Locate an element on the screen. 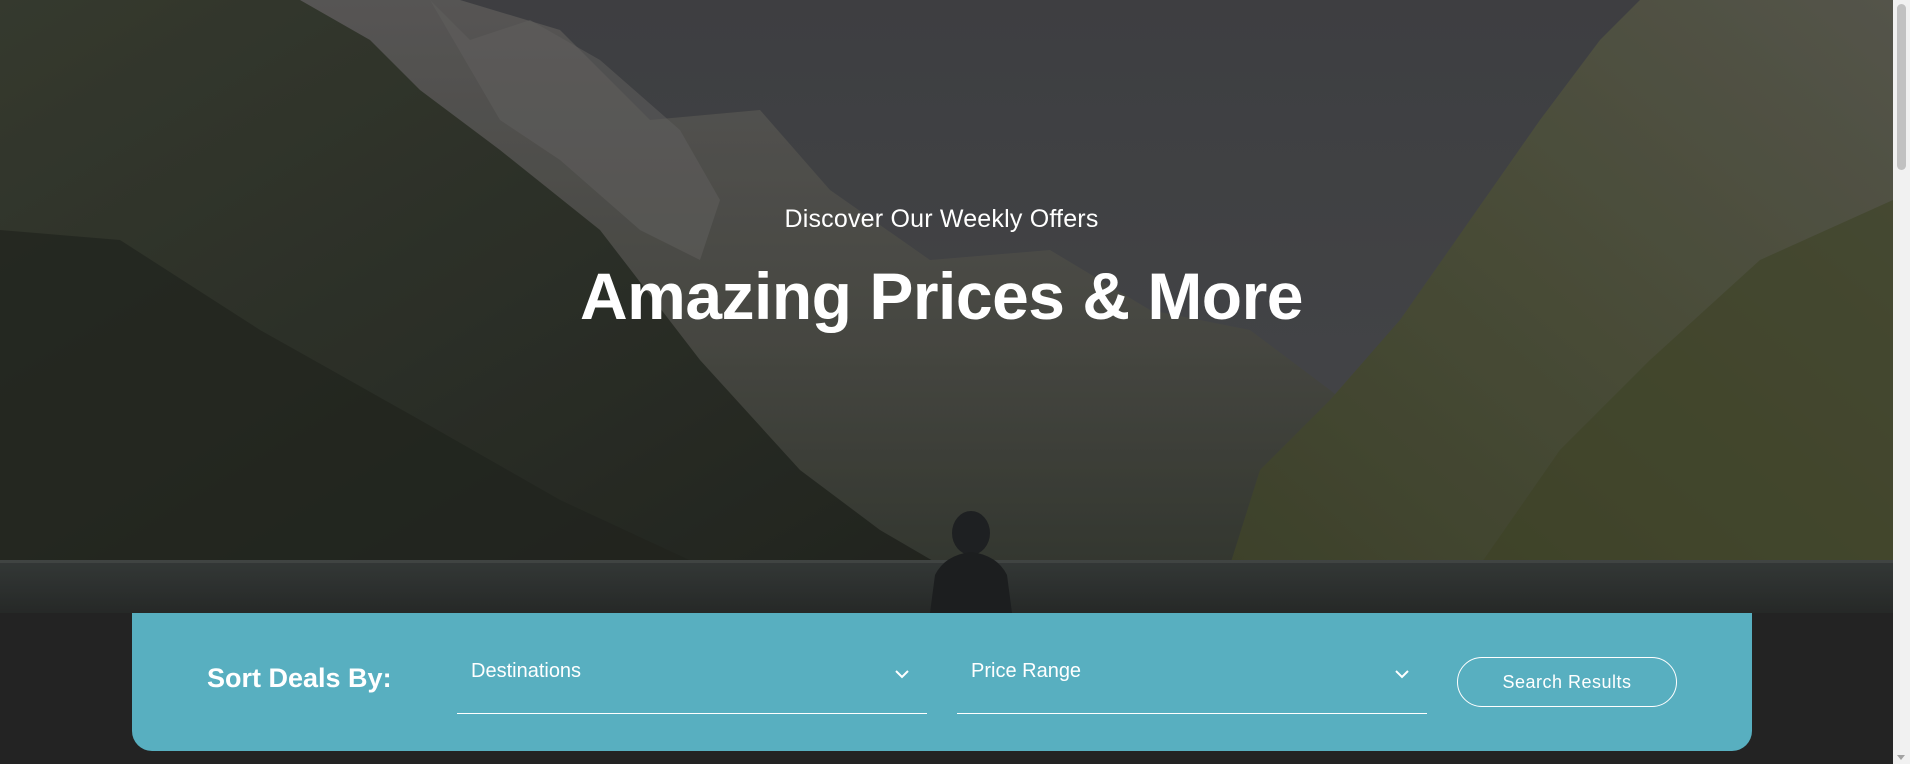 The width and height of the screenshot is (1910, 764). search-results-button: Search Results is located at coordinates (1567, 682).